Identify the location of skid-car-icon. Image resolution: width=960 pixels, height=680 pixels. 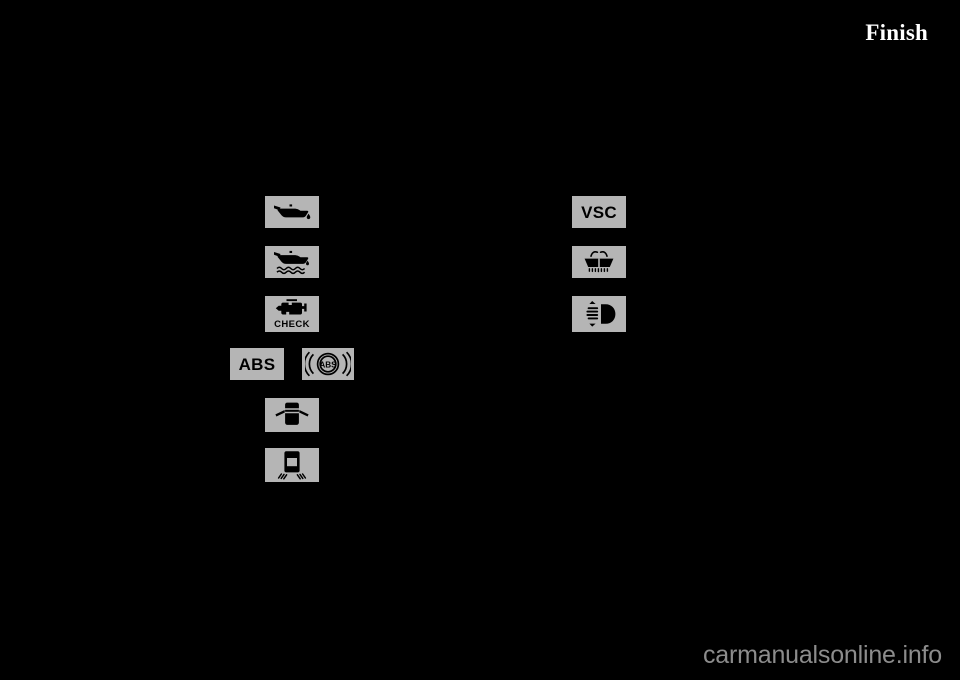
(292, 465).